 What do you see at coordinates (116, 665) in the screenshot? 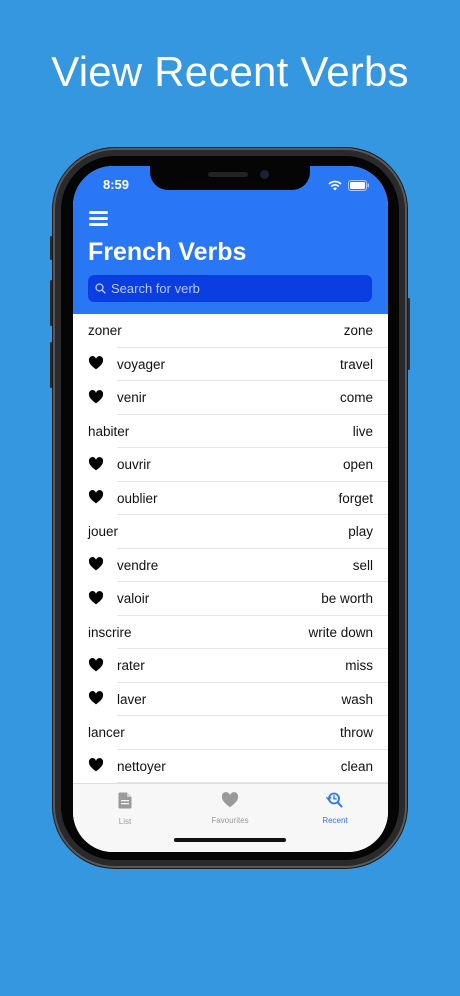
I see `verb-row-left: rater` at bounding box center [116, 665].